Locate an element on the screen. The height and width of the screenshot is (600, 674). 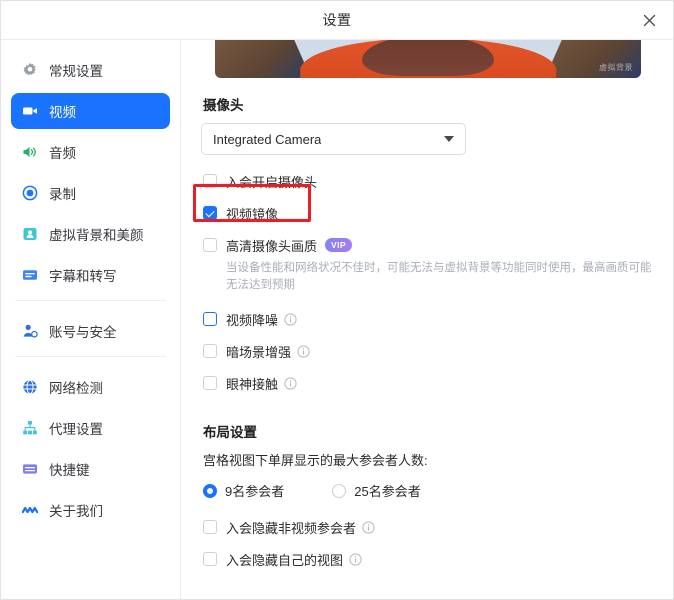
sidebar-item-label: 账号与安全 is located at coordinates (83, 332).